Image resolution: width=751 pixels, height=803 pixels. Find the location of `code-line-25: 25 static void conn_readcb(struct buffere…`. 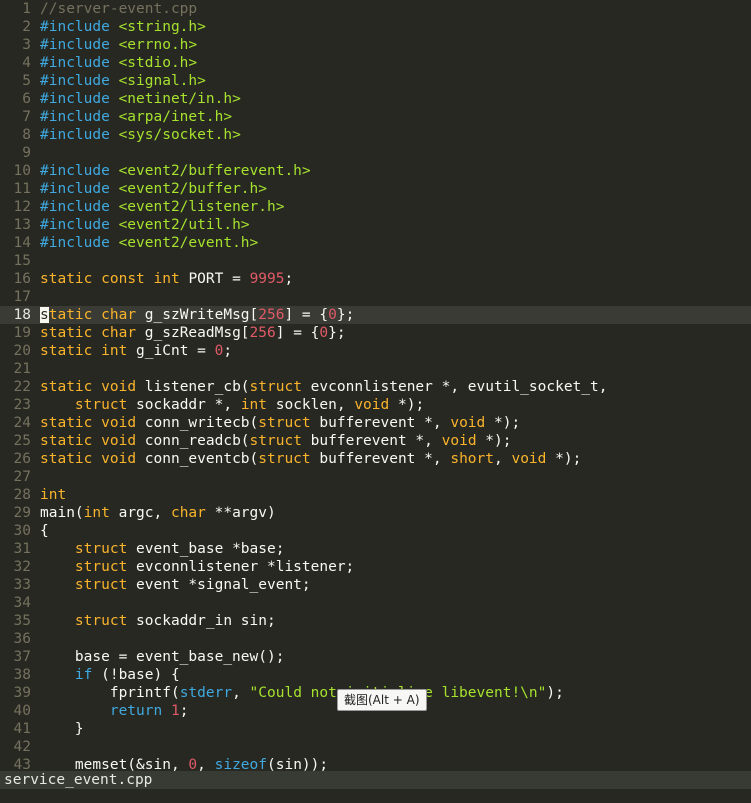

code-line-25: 25 static void conn_readcb(struct buffere… is located at coordinates (375, 441).